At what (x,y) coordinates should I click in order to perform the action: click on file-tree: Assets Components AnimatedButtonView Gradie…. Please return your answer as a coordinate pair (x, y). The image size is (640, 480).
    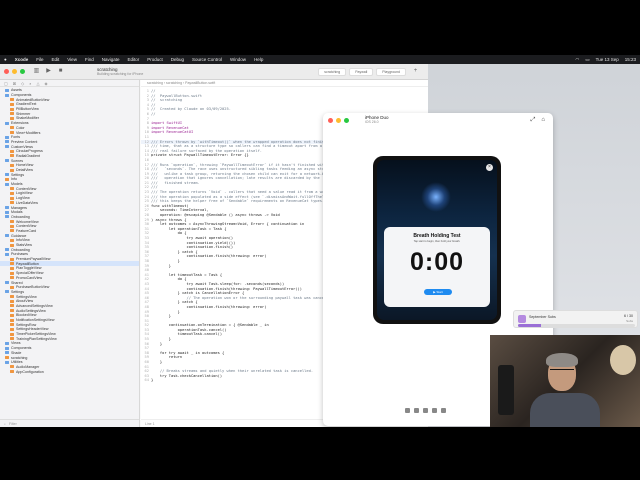
    Looking at the image, I should click on (69, 230).